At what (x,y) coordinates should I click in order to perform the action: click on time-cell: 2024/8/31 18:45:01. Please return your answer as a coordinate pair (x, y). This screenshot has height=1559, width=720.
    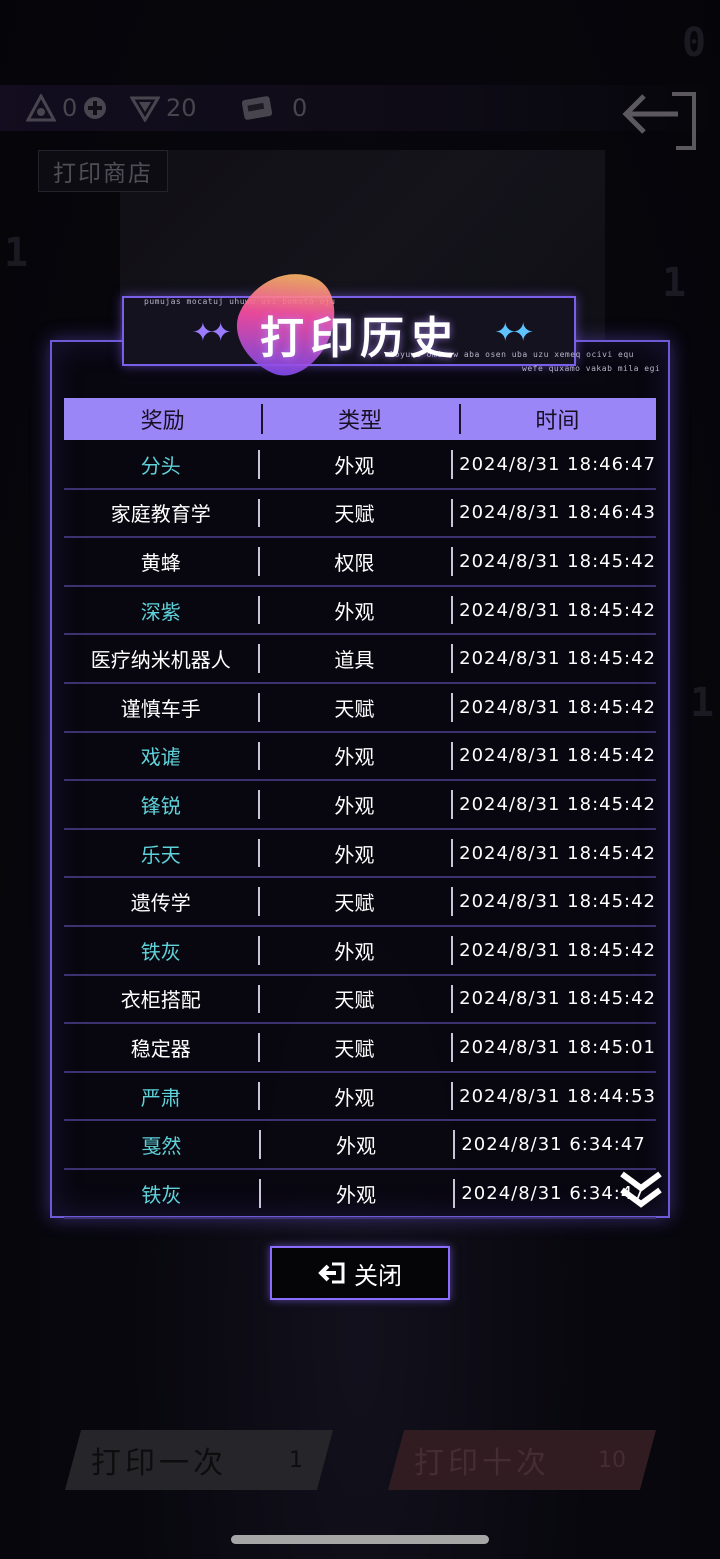
    Looking at the image, I should click on (553, 1047).